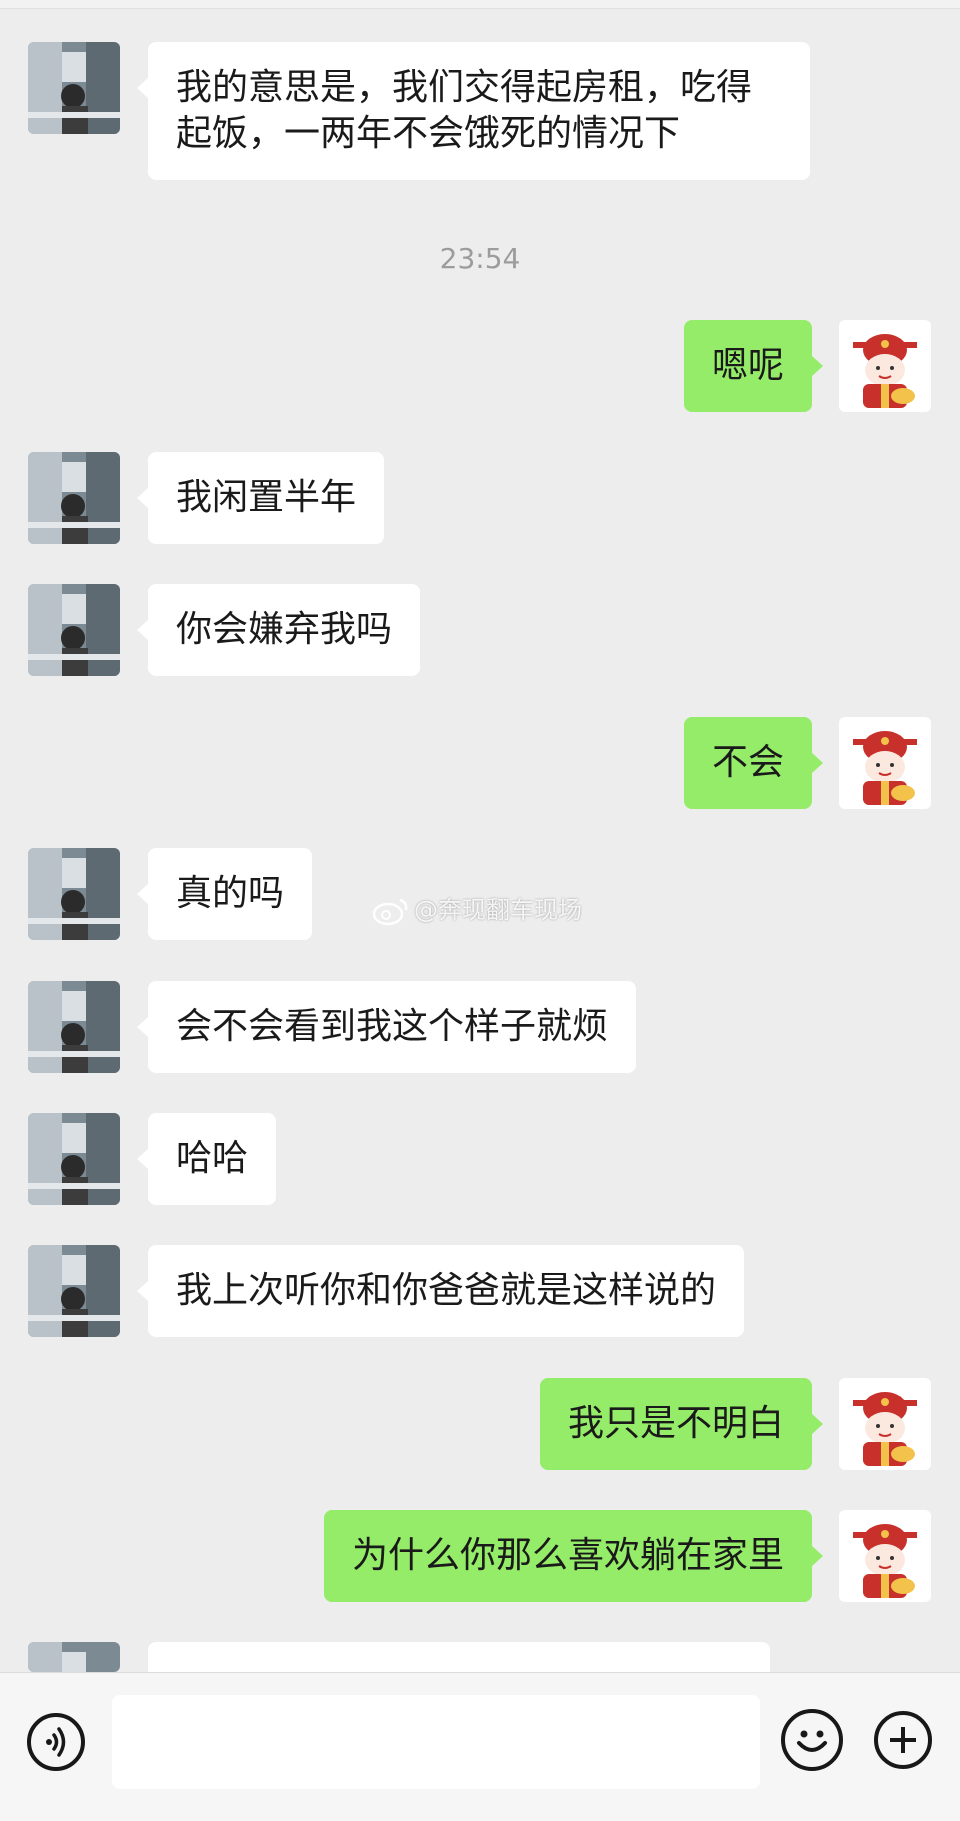 This screenshot has width=960, height=1821. I want to click on top-divider, so click(480, 4).